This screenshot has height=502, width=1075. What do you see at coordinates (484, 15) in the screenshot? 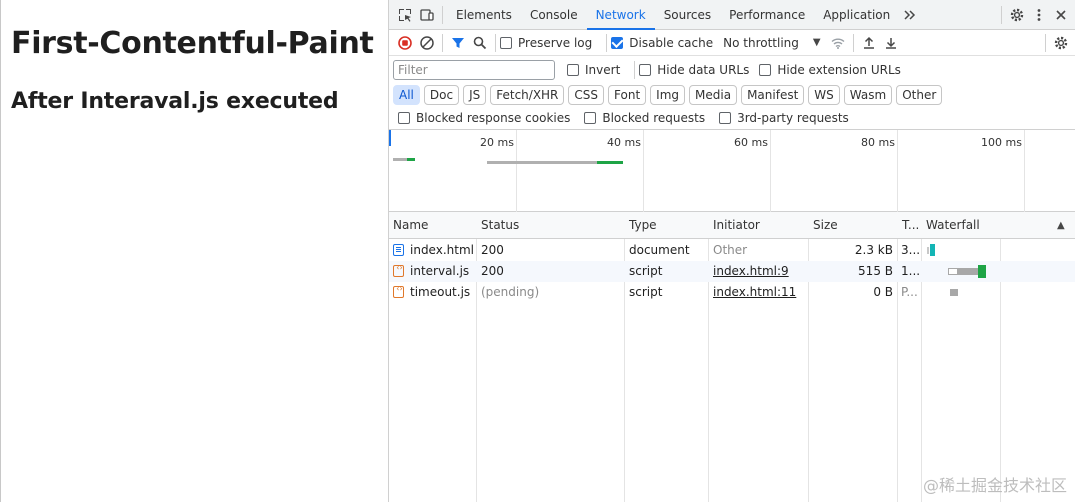
I see `tab-elements: Elements` at bounding box center [484, 15].